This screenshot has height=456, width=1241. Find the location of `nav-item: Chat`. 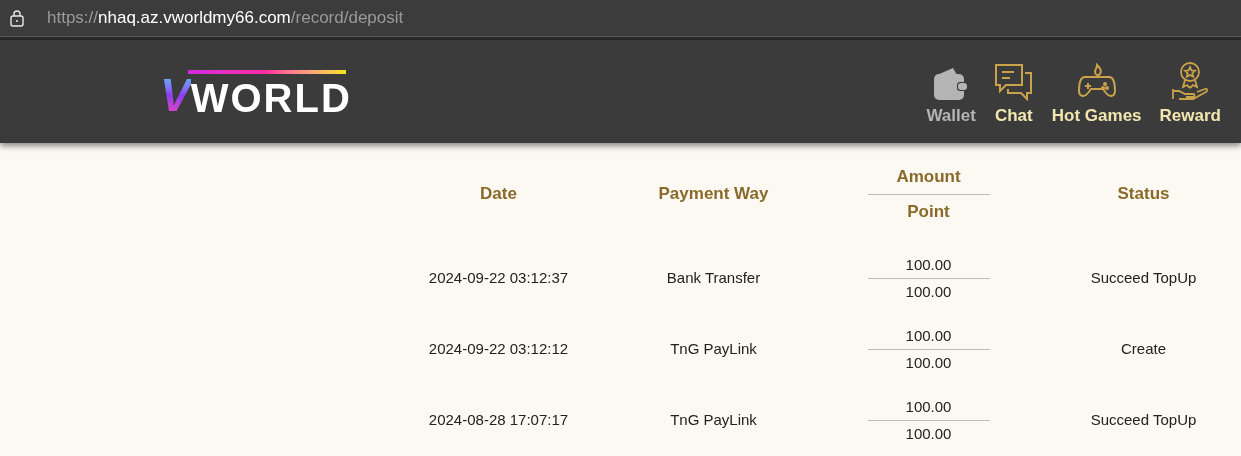

nav-item: Chat is located at coordinates (1013, 94).